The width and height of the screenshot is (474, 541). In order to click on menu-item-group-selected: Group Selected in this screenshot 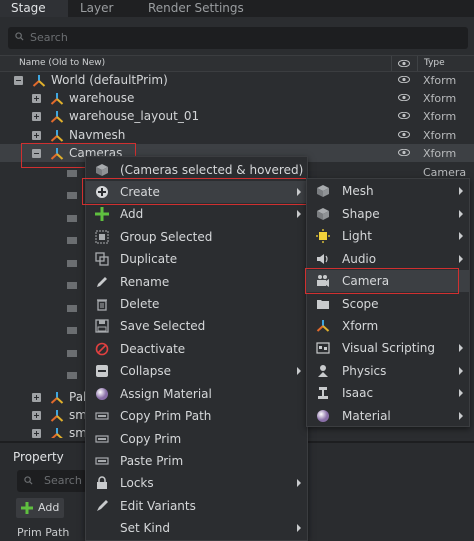, I will do `click(196, 237)`.